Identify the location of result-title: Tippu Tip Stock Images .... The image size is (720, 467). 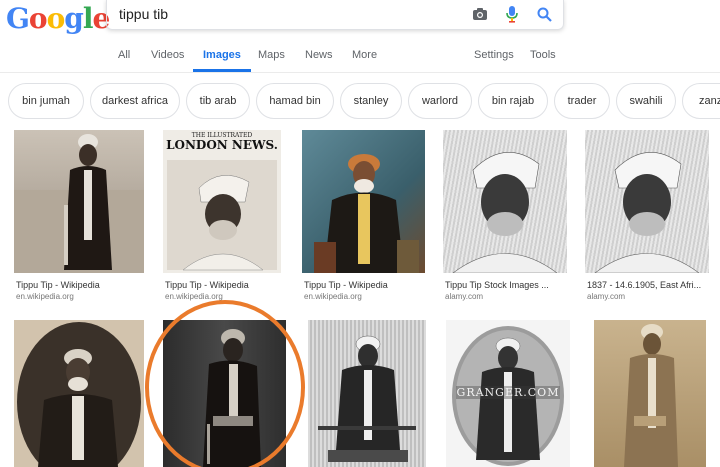
(497, 285).